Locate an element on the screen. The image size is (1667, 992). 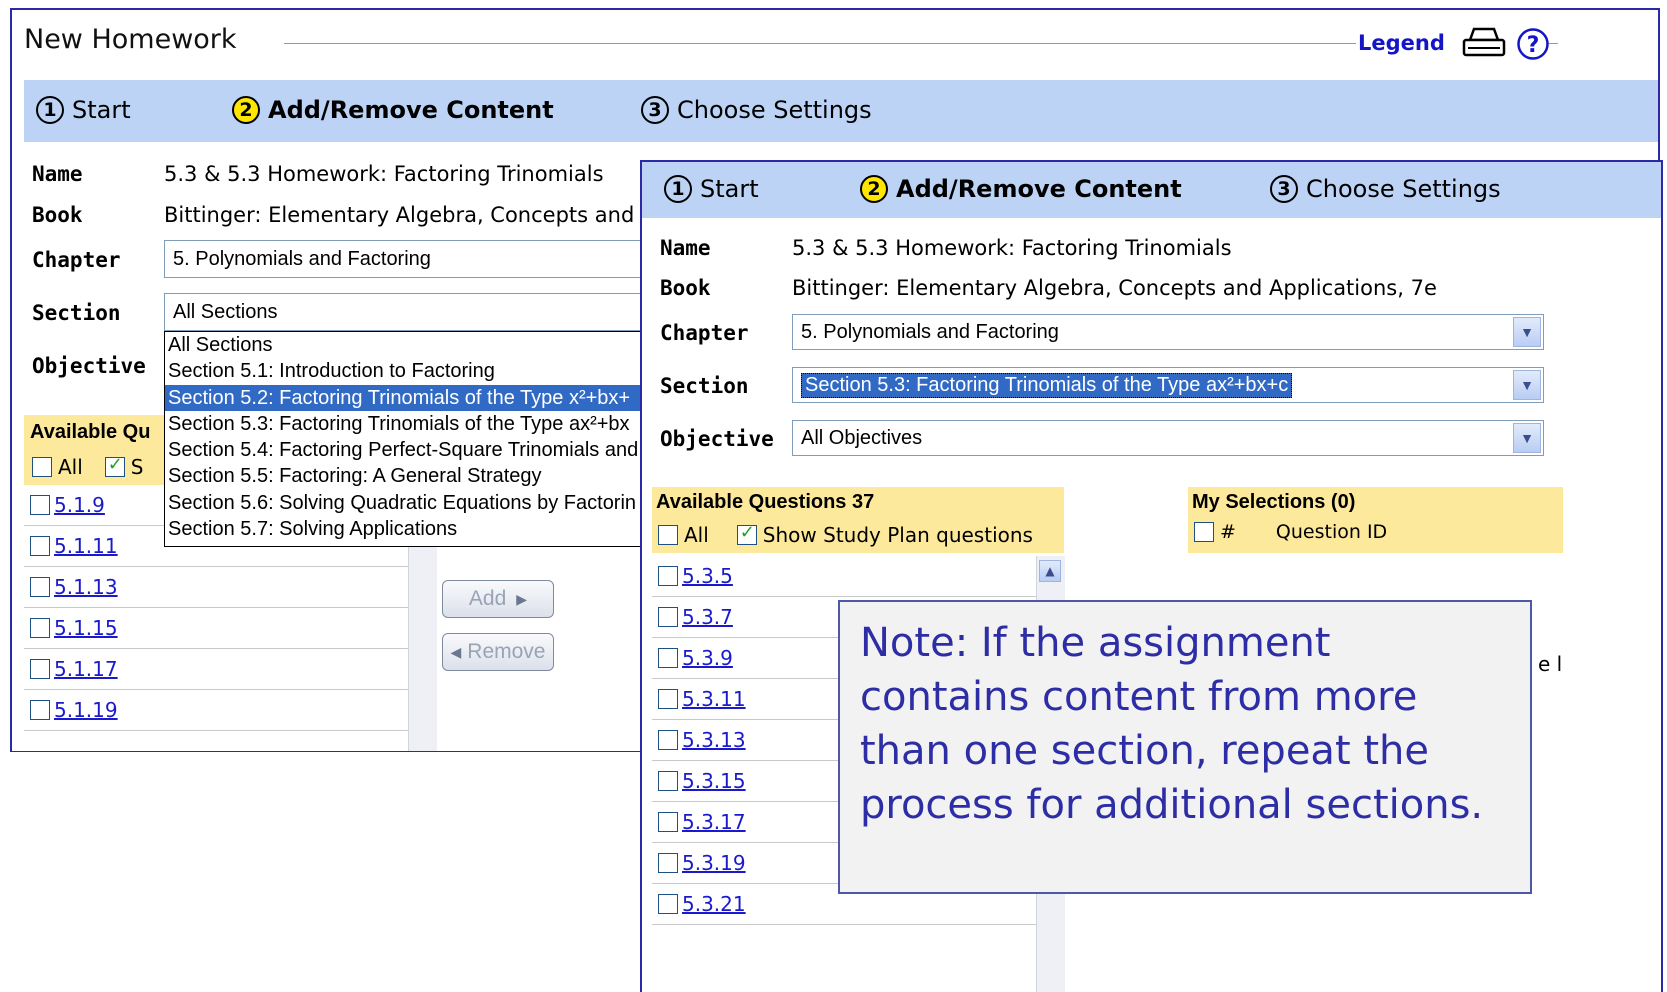
scroll-up-icon: ▲ is located at coordinates (1050, 571).